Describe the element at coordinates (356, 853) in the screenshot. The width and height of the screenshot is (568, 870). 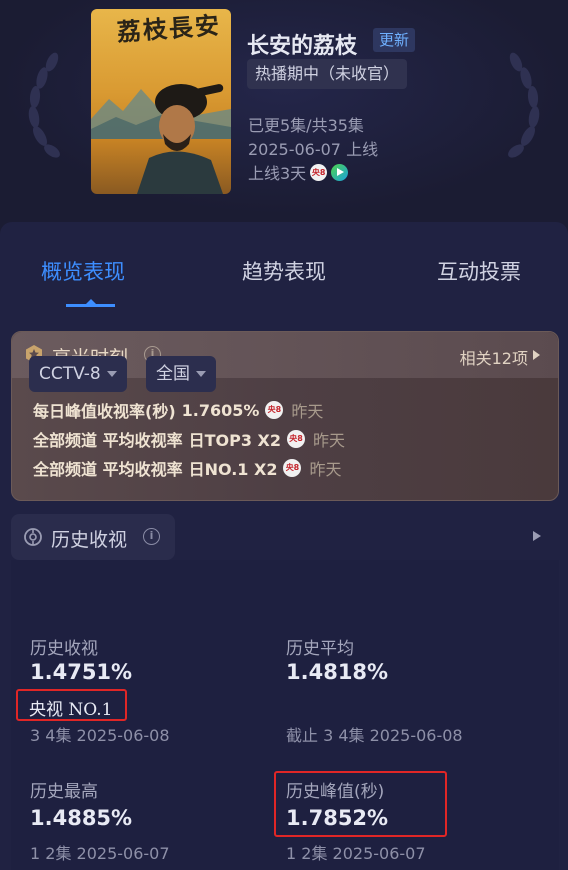
I see `hist-peak-sub: 1 2集 2025-06-07` at that location.